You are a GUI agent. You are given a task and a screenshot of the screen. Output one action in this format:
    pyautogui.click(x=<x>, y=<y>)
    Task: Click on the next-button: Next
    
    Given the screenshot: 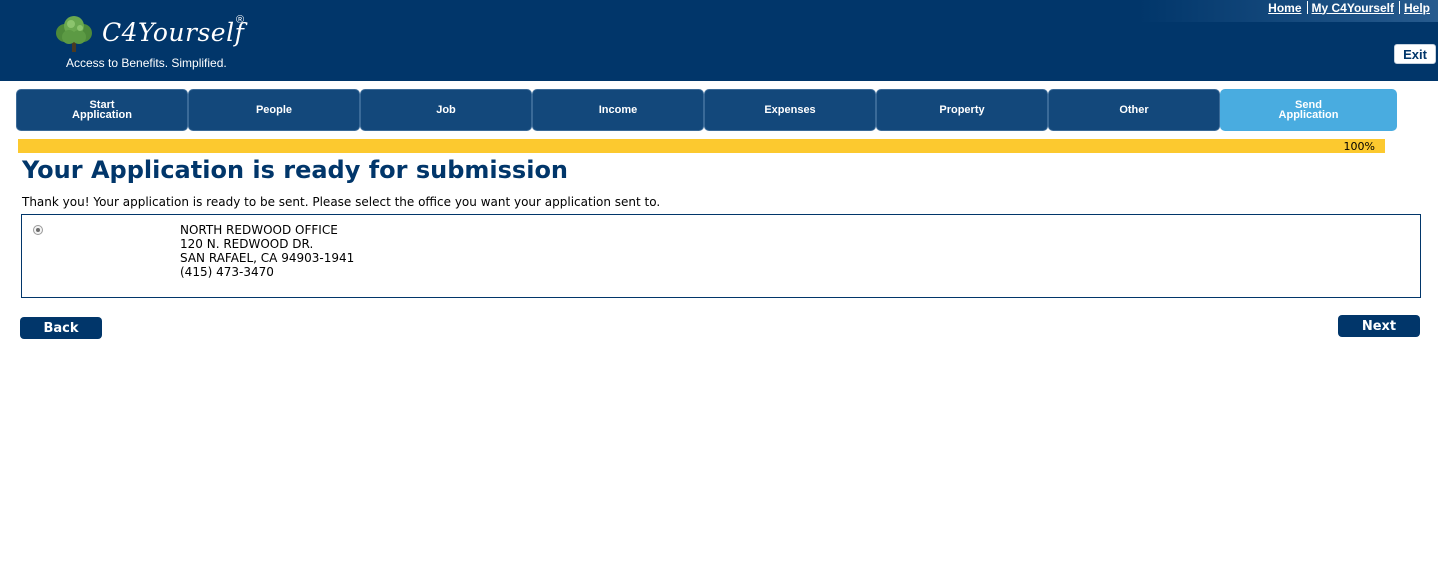 What is the action you would take?
    pyautogui.click(x=1379, y=326)
    